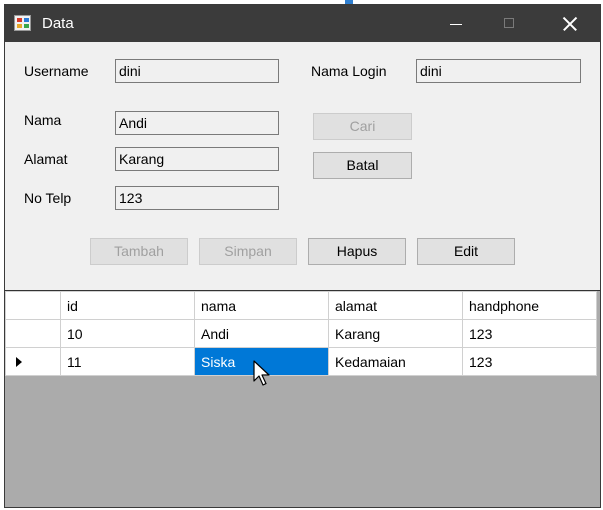  Describe the element at coordinates (46, 159) in the screenshot. I see `alamat-label: Alamat` at that location.